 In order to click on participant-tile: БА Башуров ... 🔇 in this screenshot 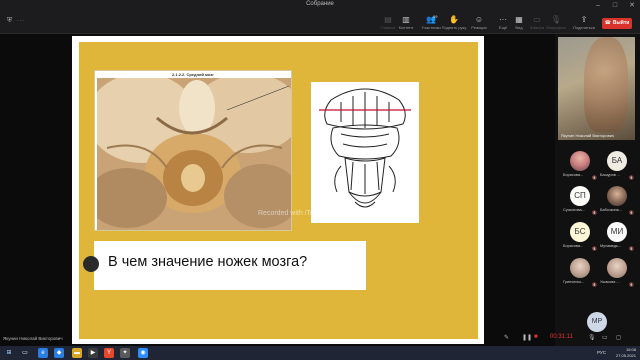, I will do `click(617, 166)`.